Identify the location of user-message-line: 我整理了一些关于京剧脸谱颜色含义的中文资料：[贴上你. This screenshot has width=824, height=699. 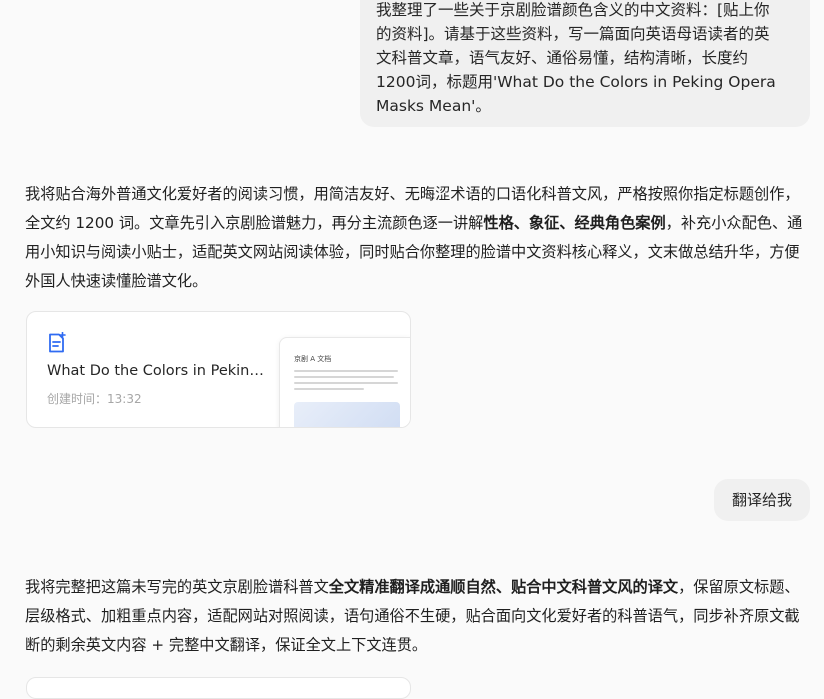
(573, 10).